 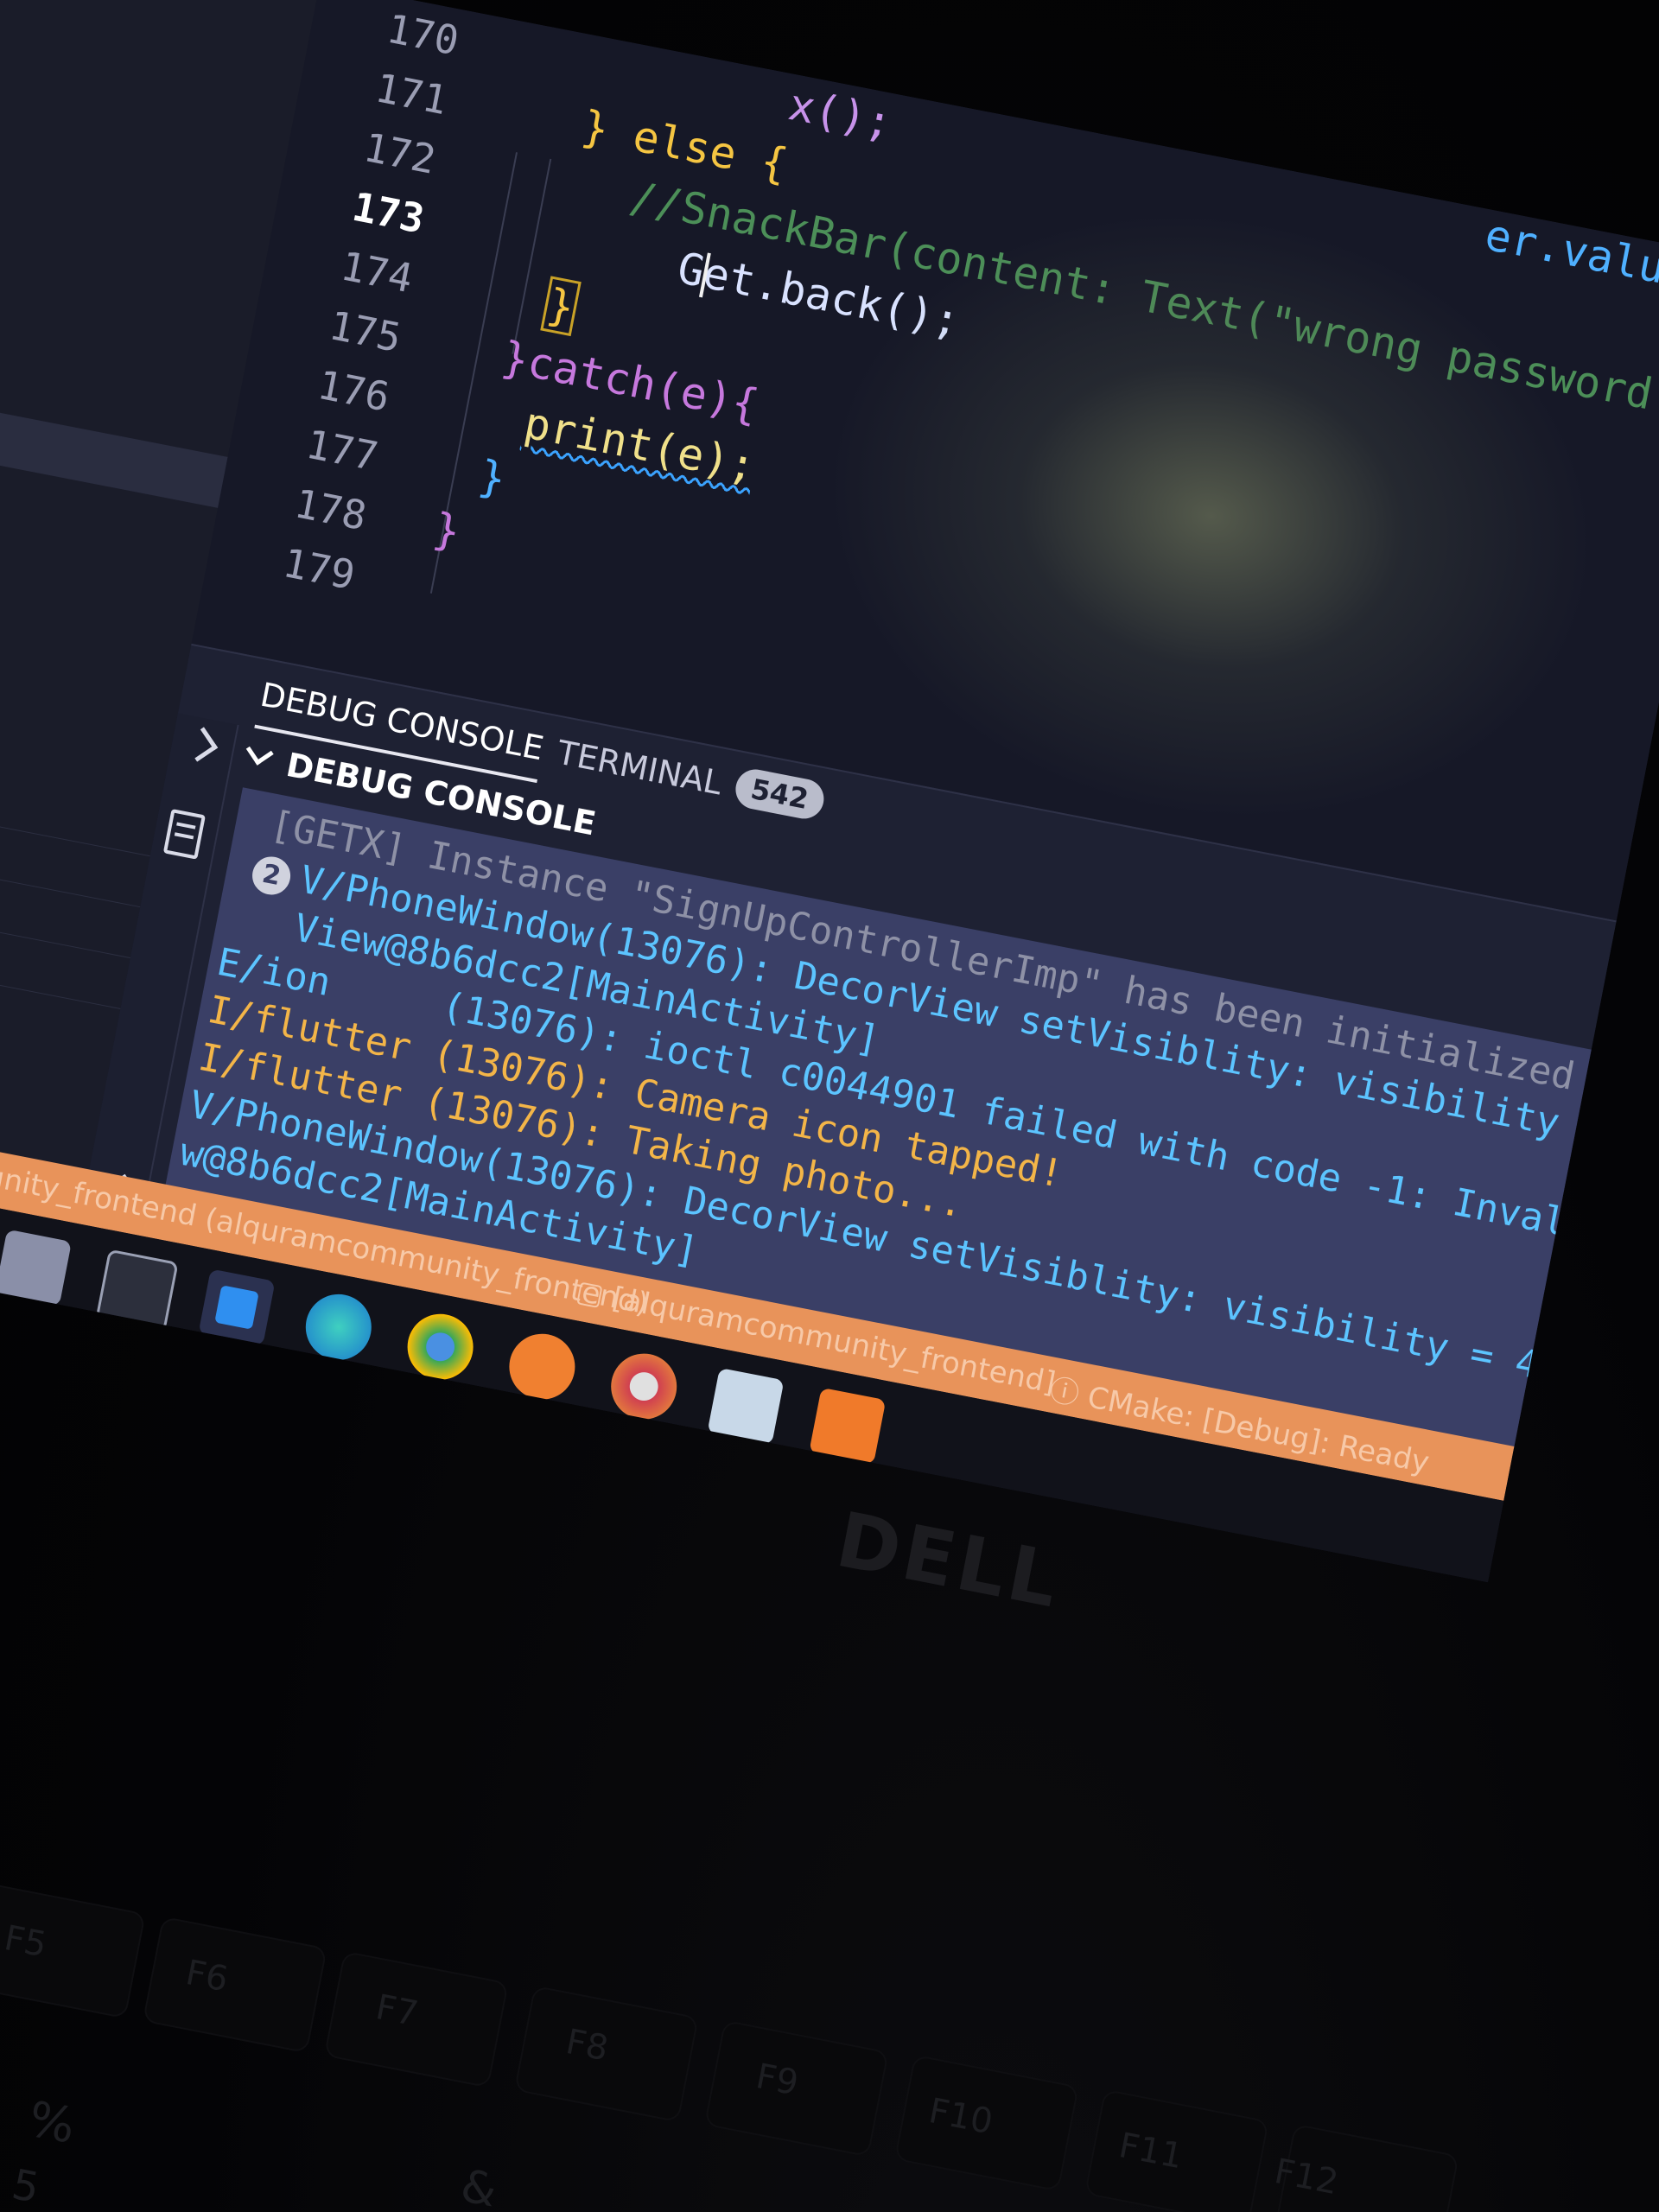 I want to click on key-label-f7: F7, so click(x=397, y=2011).